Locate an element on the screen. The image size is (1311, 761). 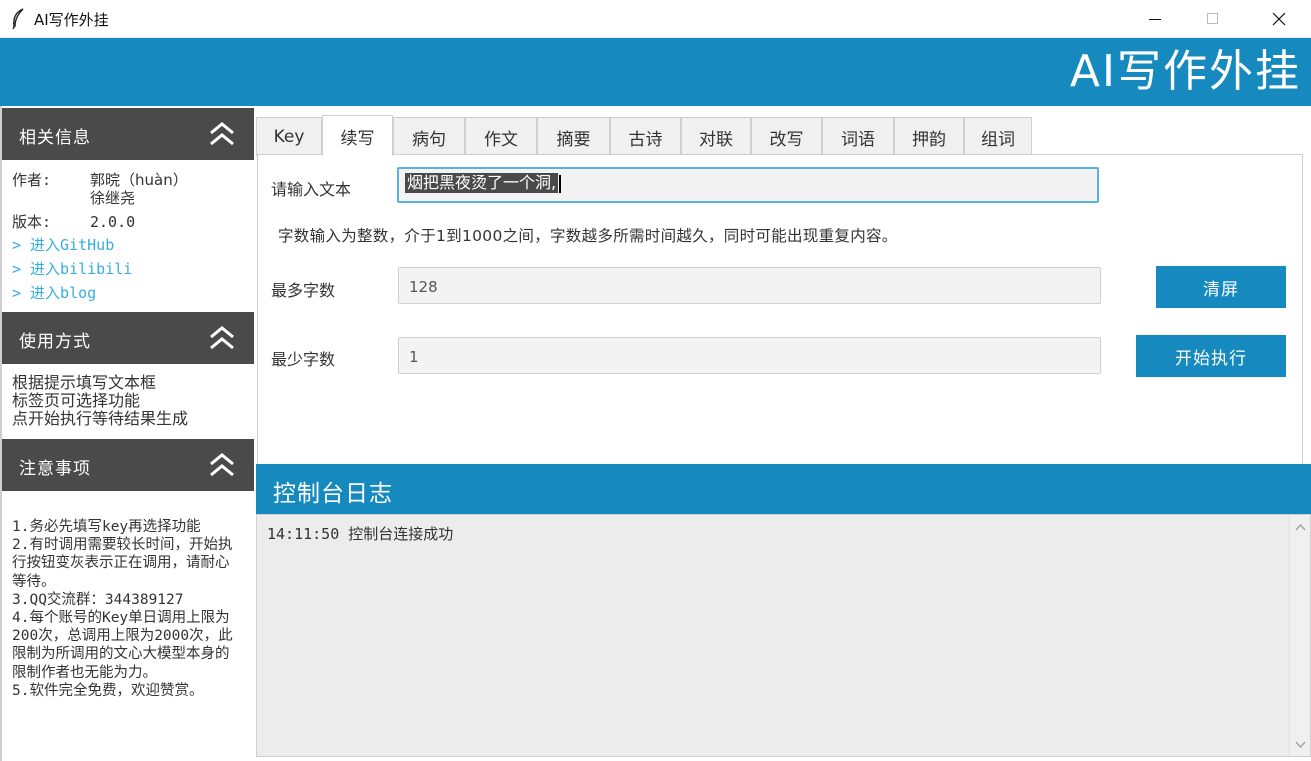
window-title: AI写作外挂 is located at coordinates (71, 20).